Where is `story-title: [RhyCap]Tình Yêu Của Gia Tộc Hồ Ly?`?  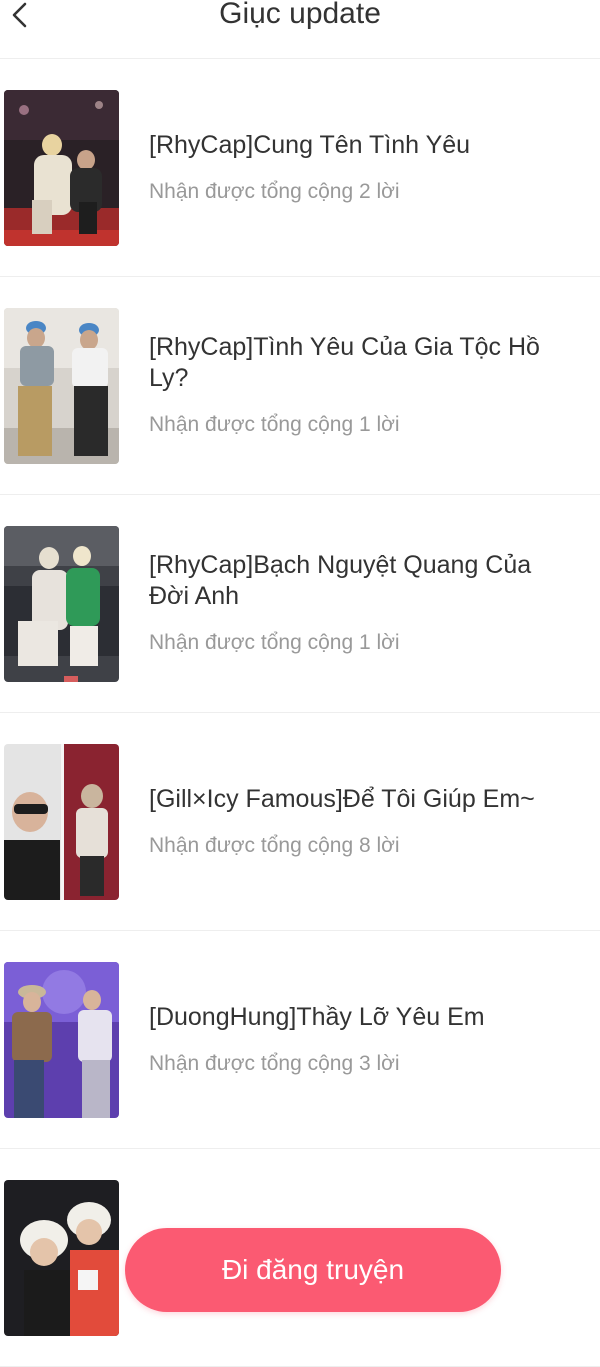
story-title: [RhyCap]Tình Yêu Của Gia Tộc Hồ Ly? is located at coordinates (344, 362).